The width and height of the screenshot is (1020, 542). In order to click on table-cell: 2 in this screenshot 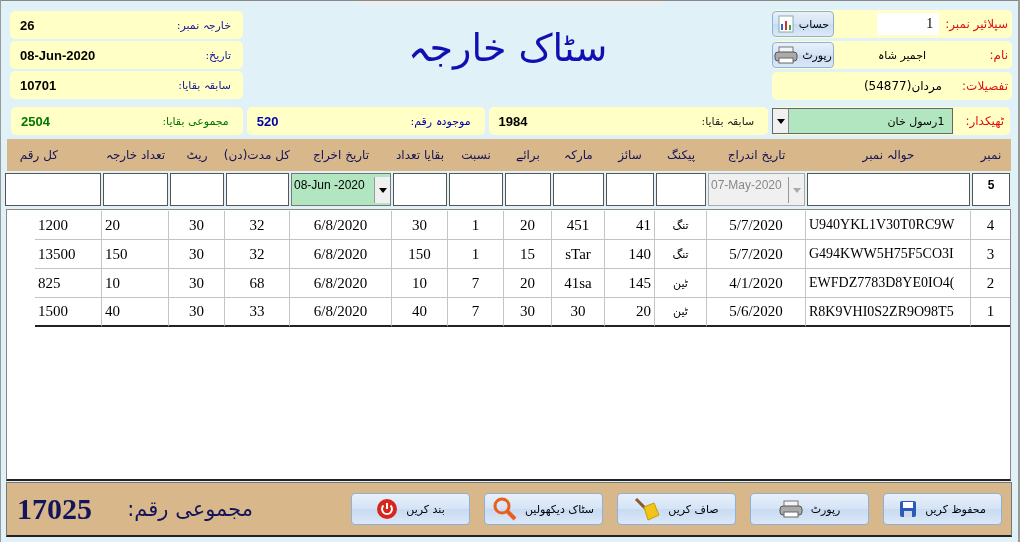, I will do `click(990, 283)`.